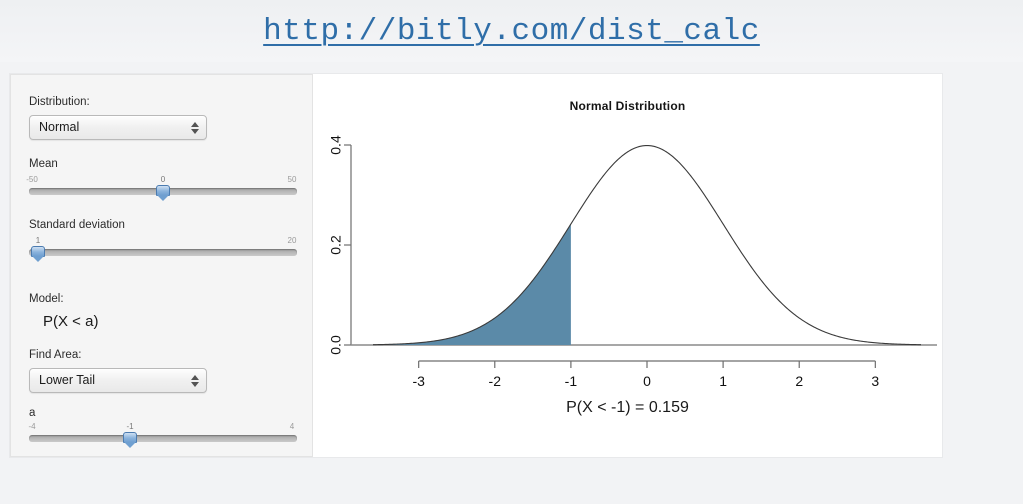 This screenshot has width=1023, height=504. What do you see at coordinates (418, 381) in the screenshot?
I see `x-tick-label: -3` at bounding box center [418, 381].